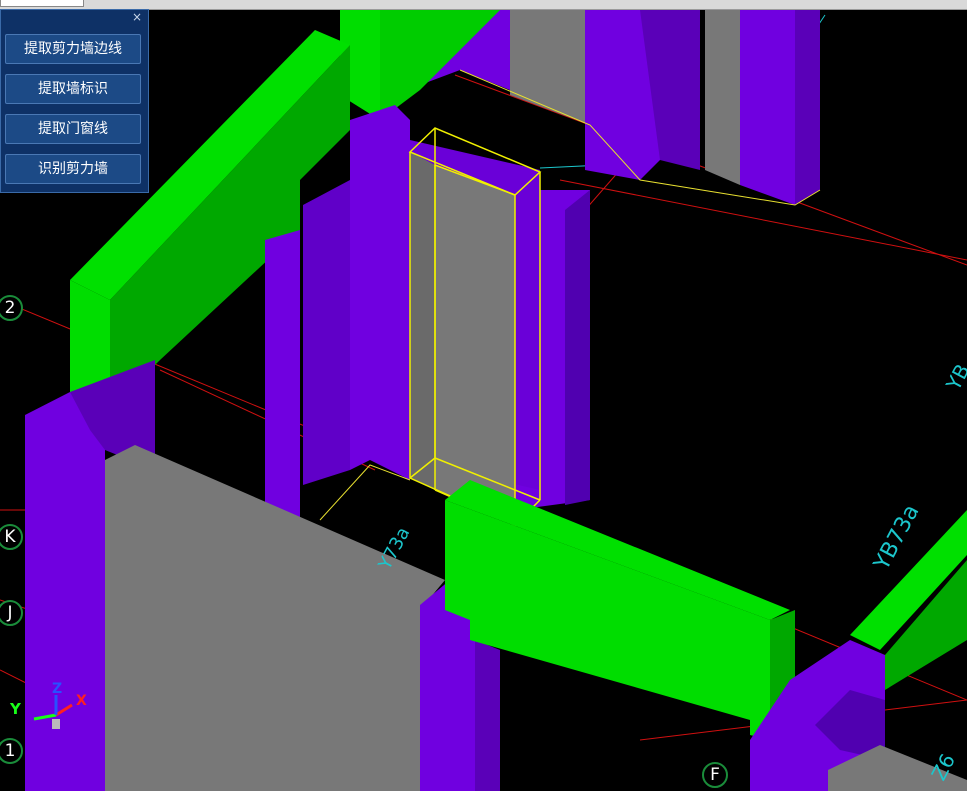 This screenshot has height=791, width=967. What do you see at coordinates (282, 375) in the screenshot?
I see `column-left` at bounding box center [282, 375].